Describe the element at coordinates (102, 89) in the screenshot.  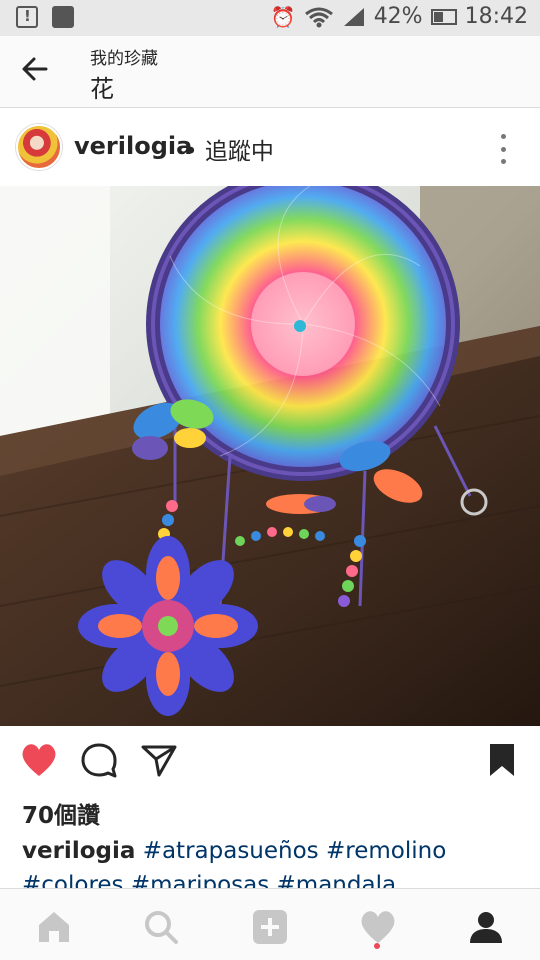
I see `page-title: 花` at that location.